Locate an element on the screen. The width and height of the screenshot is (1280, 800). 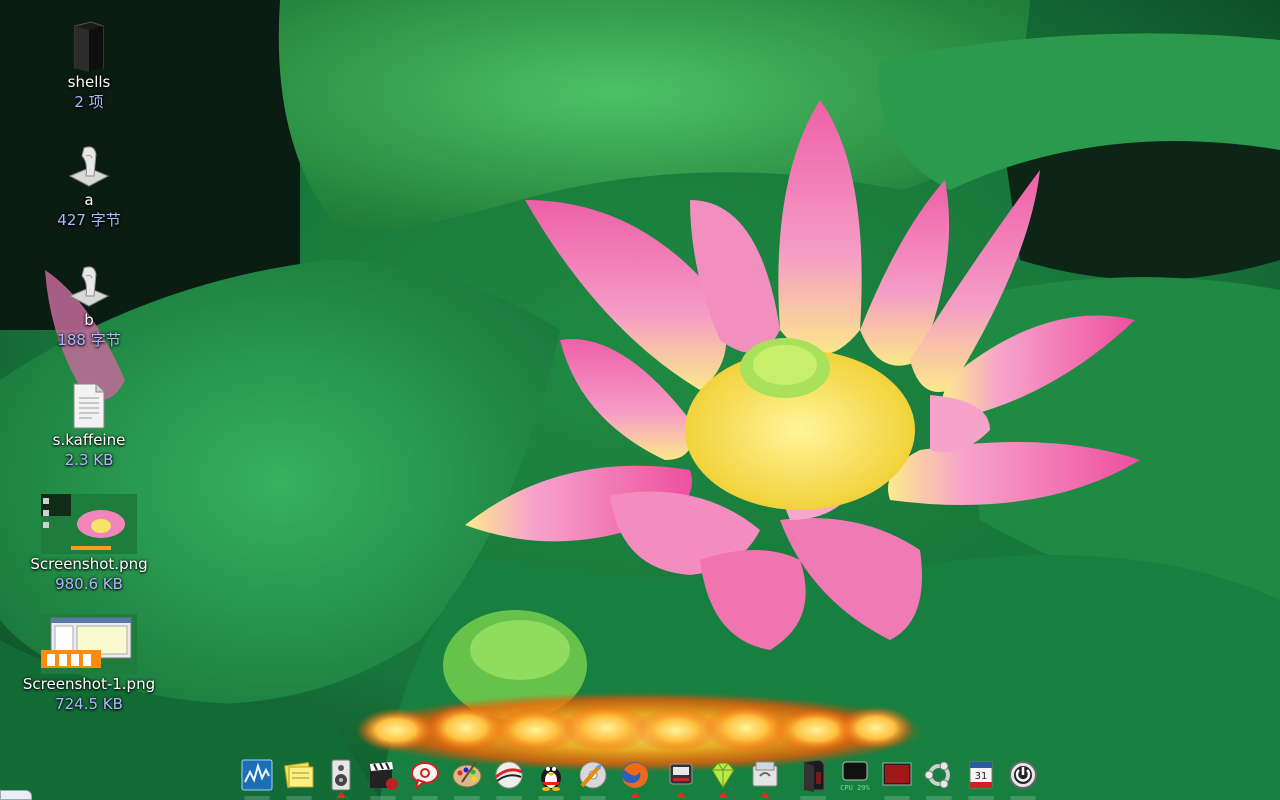
dock-item-qq is located at coordinates (551, 779).